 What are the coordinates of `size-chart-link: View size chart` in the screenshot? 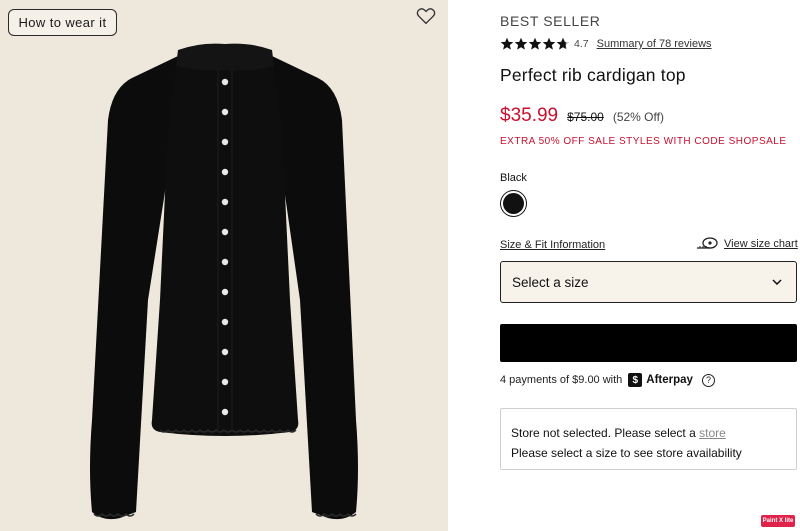 It's located at (747, 244).